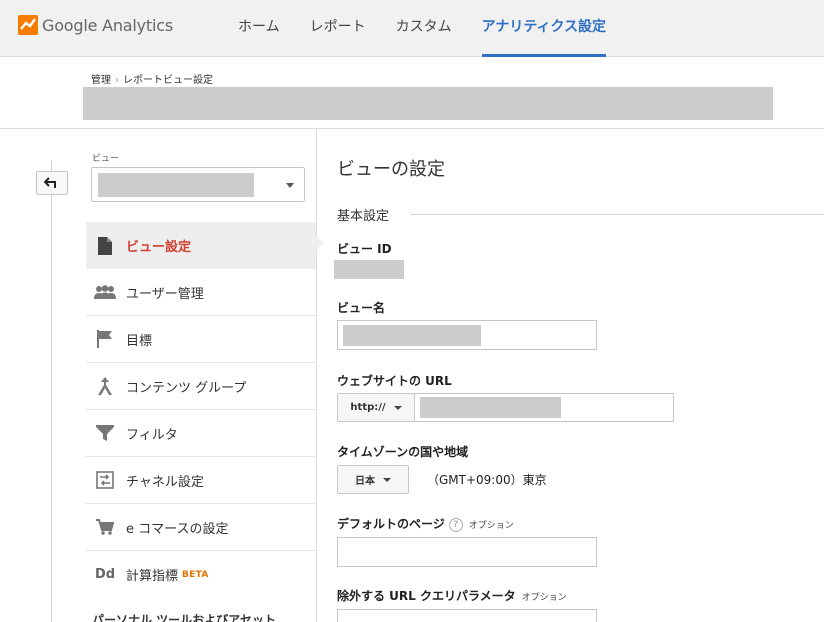 This screenshot has height=622, width=824. What do you see at coordinates (201, 339) in the screenshot?
I see `sidebar-item-goals: 目標` at bounding box center [201, 339].